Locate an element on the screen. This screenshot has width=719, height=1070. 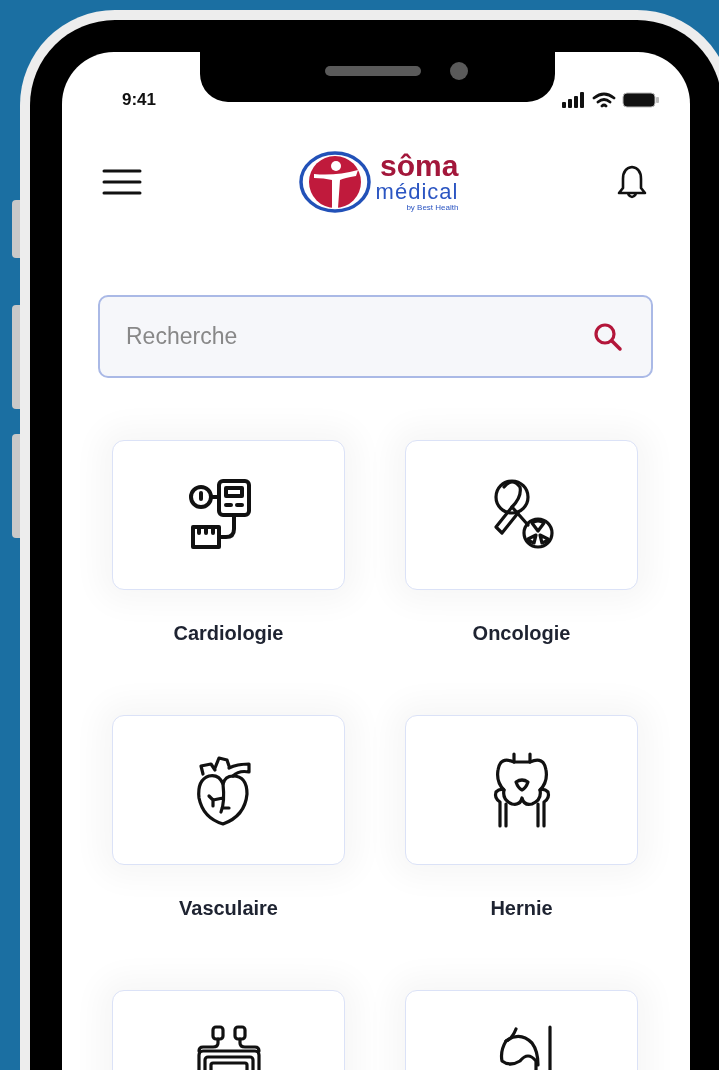
logo-name: sôma is located at coordinates (419, 166).